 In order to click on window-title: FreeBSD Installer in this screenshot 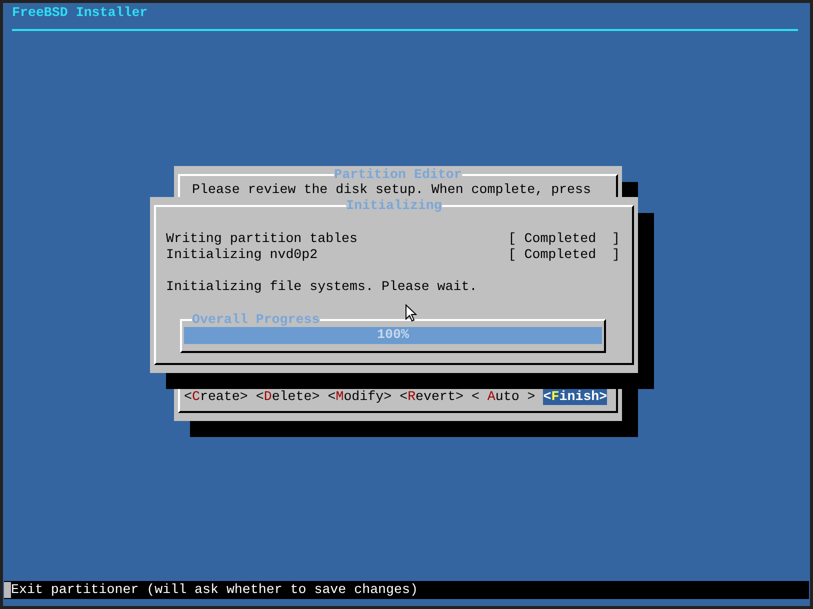, I will do `click(80, 12)`.